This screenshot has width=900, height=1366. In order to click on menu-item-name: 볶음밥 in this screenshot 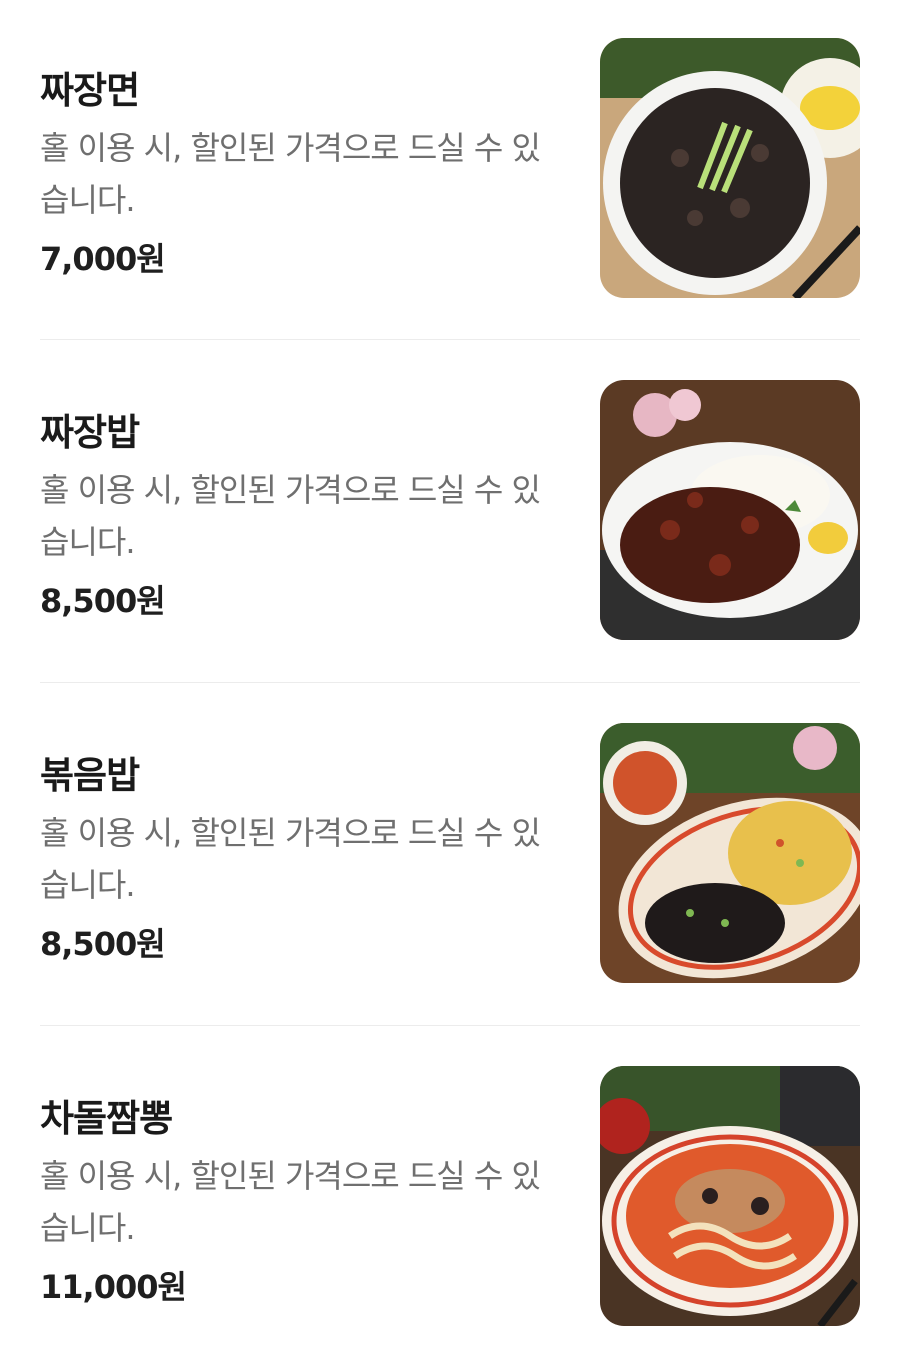, I will do `click(90, 775)`.